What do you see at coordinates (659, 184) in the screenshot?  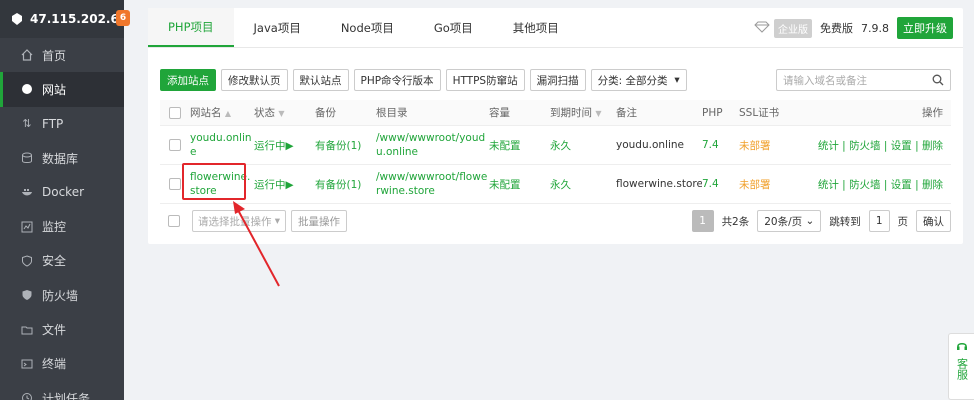 I see `site-remark: flowerwine.store` at bounding box center [659, 184].